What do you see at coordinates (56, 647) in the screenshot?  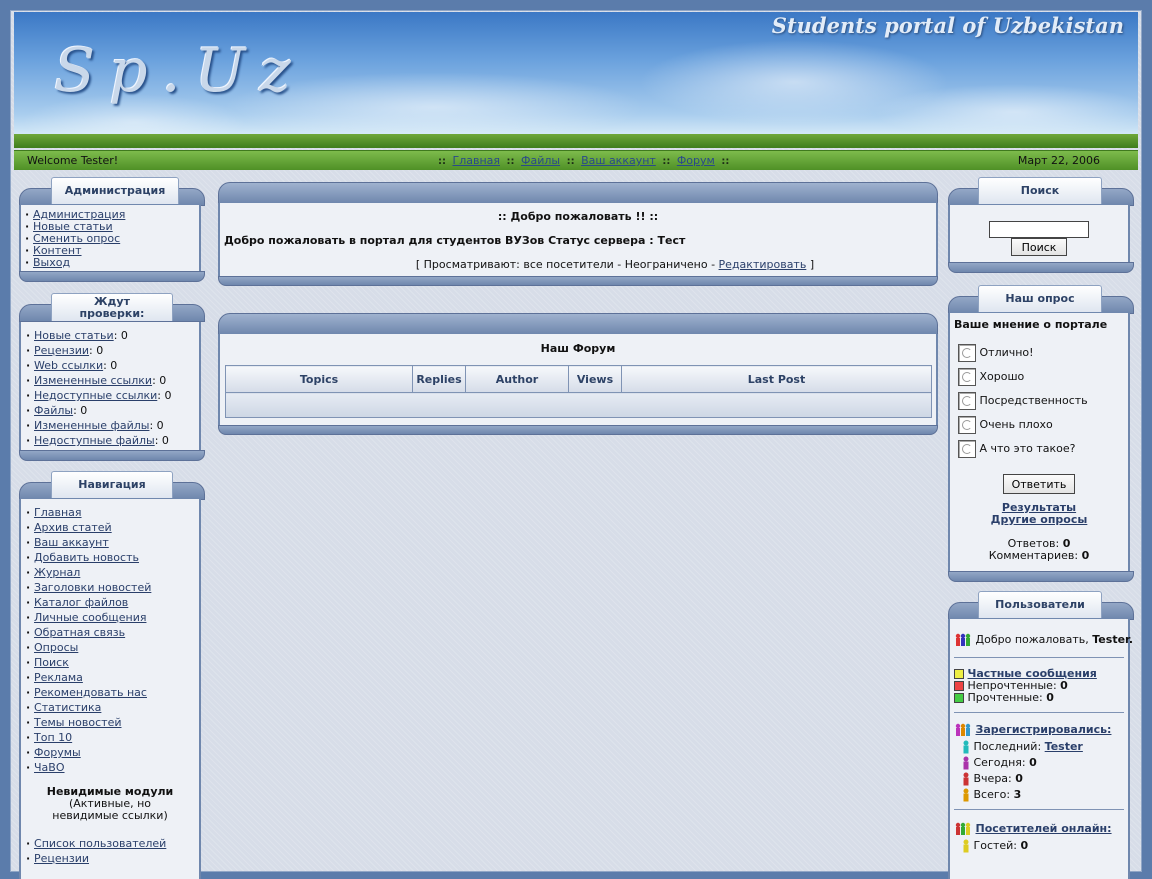 I see `nav-item-polls: Опросы` at bounding box center [56, 647].